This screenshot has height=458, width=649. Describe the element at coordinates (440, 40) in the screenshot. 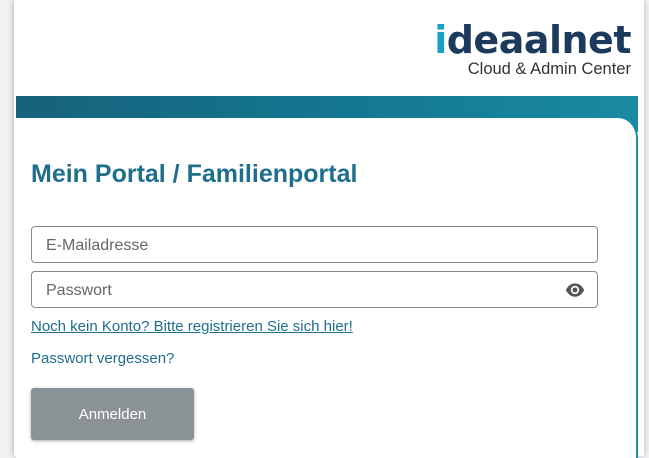

I see `logo-wordmark-prefix: i` at that location.